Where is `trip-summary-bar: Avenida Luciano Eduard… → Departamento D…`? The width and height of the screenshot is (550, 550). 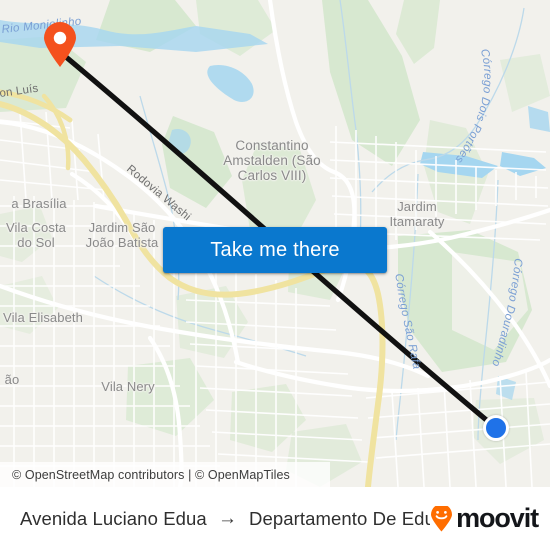 trip-summary-bar: Avenida Luciano Eduard… → Departamento D… is located at coordinates (275, 518).